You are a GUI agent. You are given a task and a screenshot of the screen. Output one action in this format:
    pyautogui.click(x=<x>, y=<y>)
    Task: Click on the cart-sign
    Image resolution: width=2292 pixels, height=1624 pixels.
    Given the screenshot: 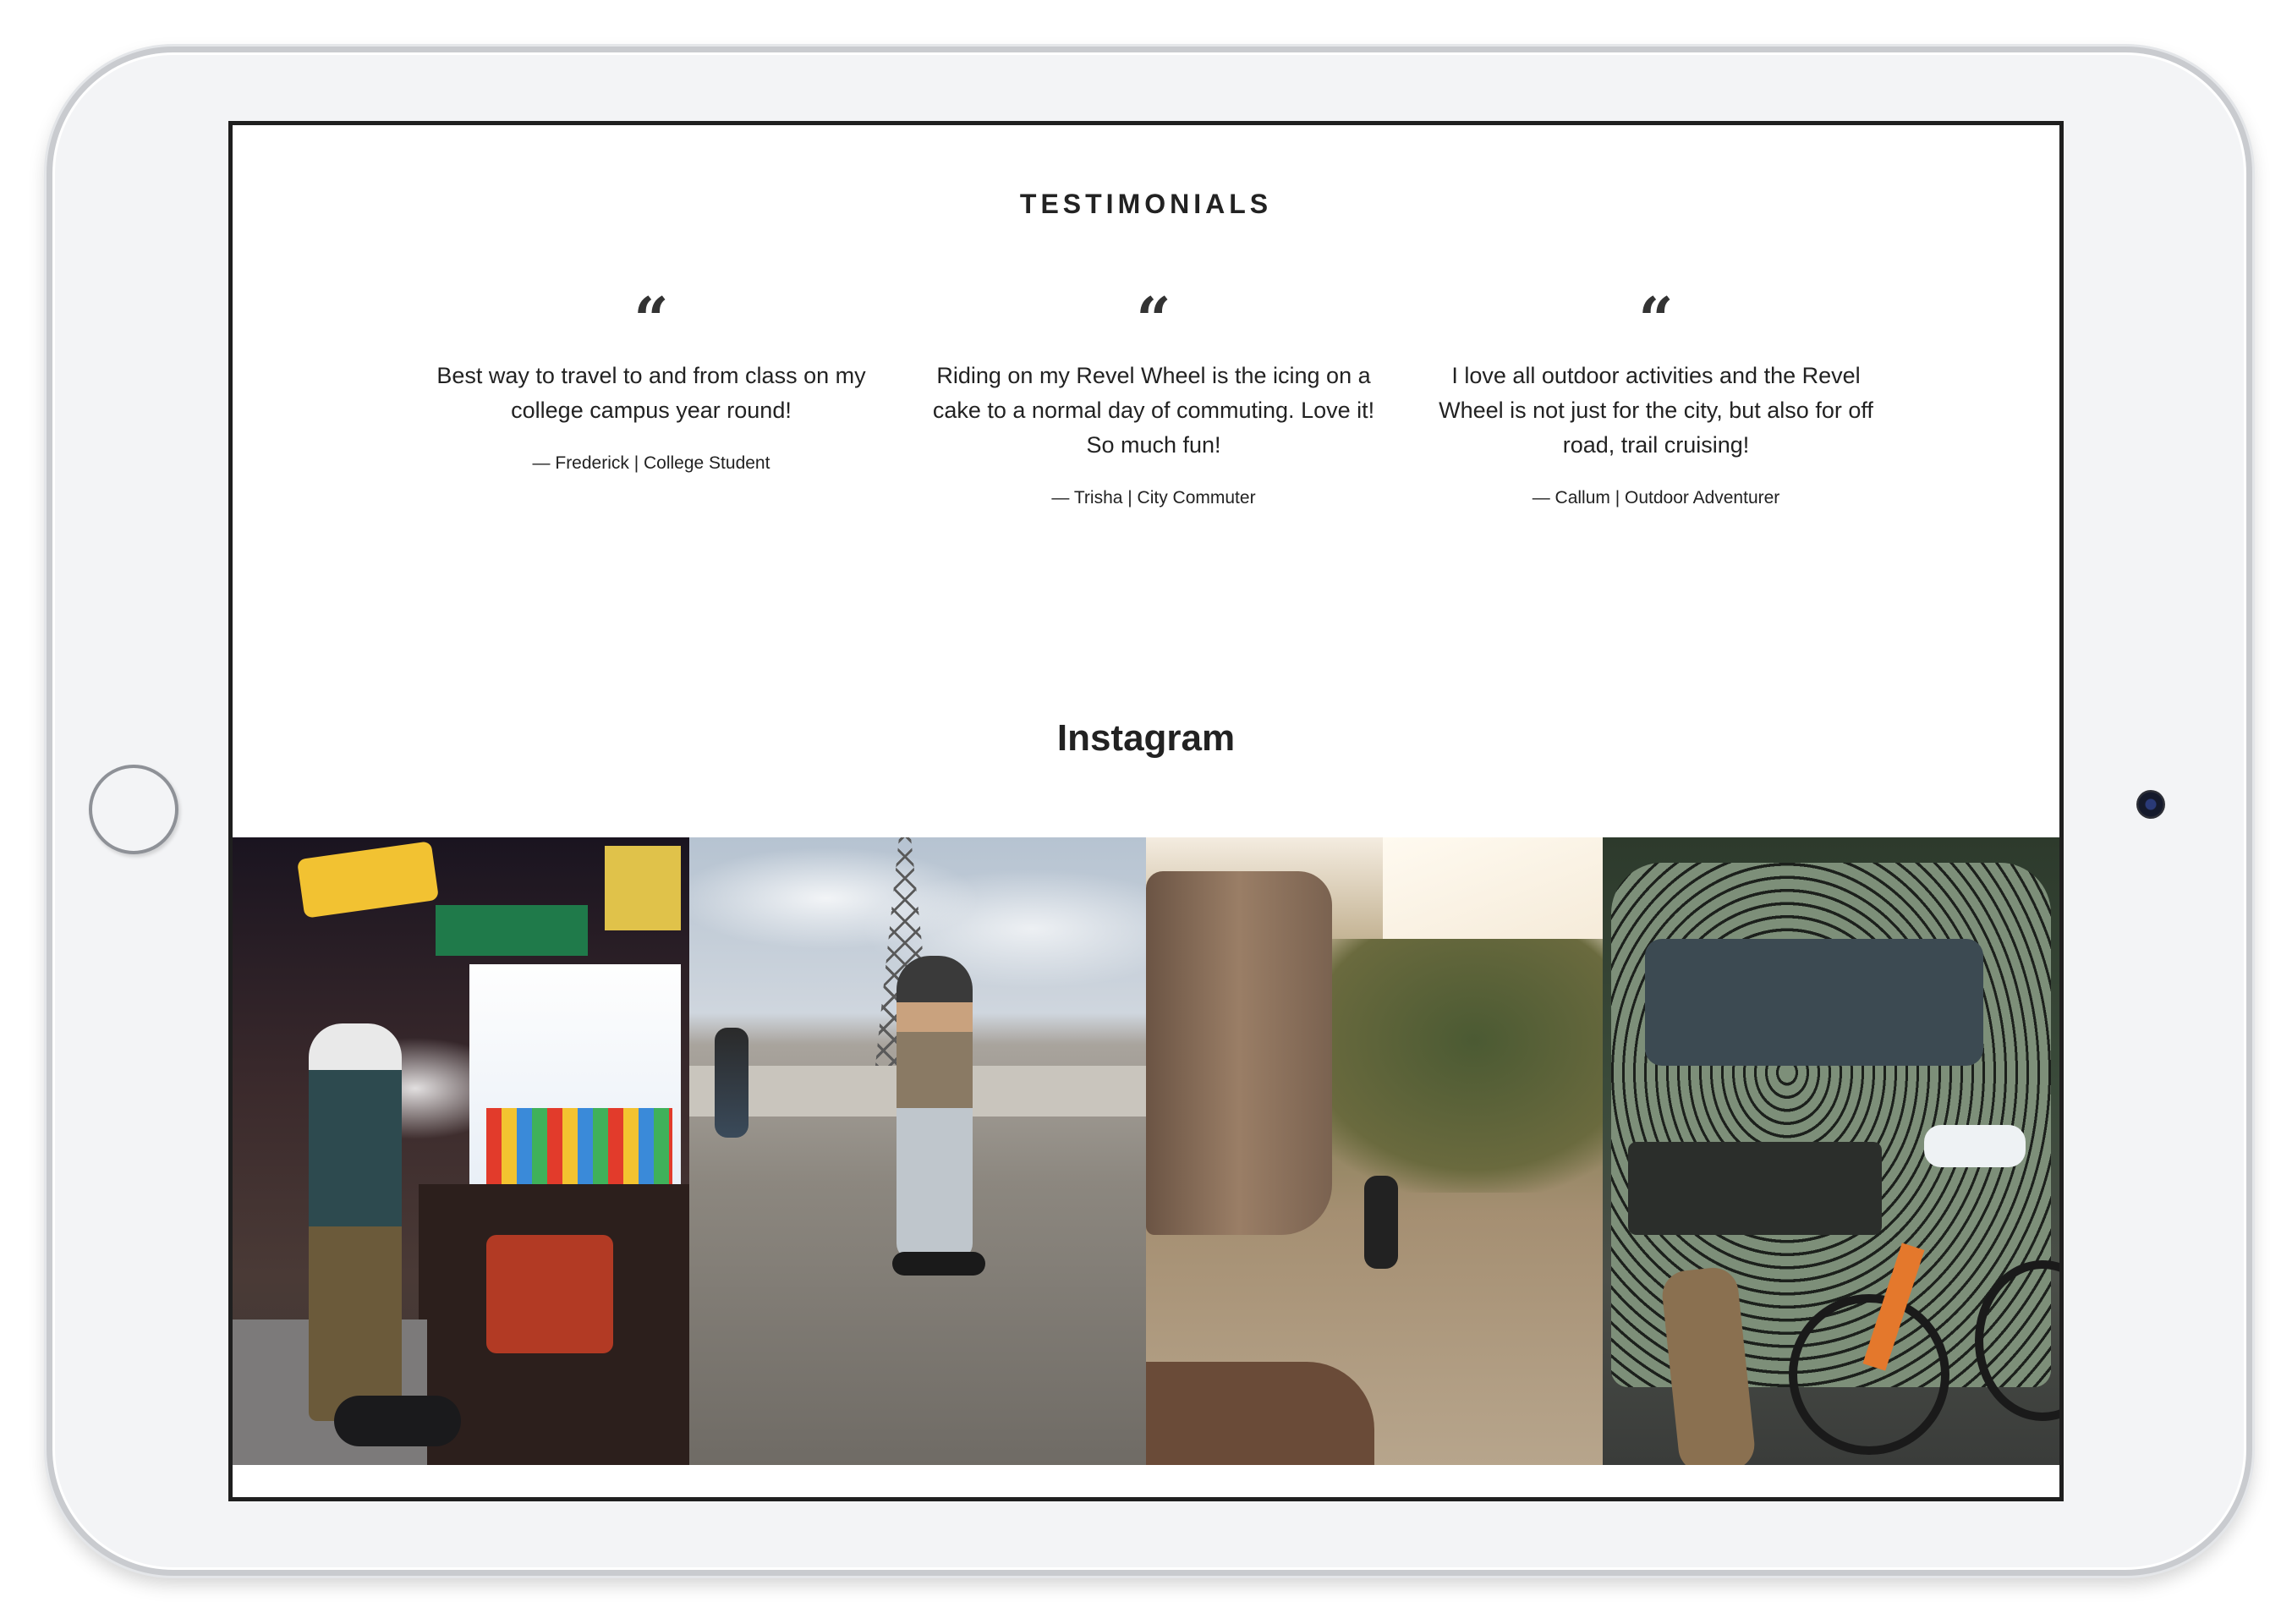 What is the action you would take?
    pyautogui.click(x=643, y=888)
    